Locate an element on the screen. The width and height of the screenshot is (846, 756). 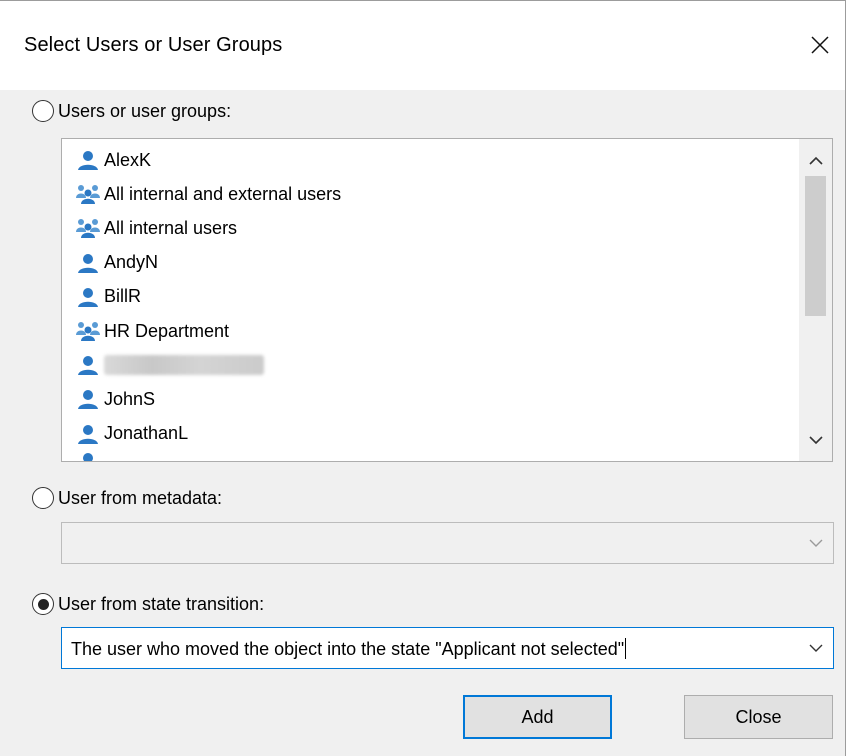
list-item: All internal and external users is located at coordinates (207, 194).